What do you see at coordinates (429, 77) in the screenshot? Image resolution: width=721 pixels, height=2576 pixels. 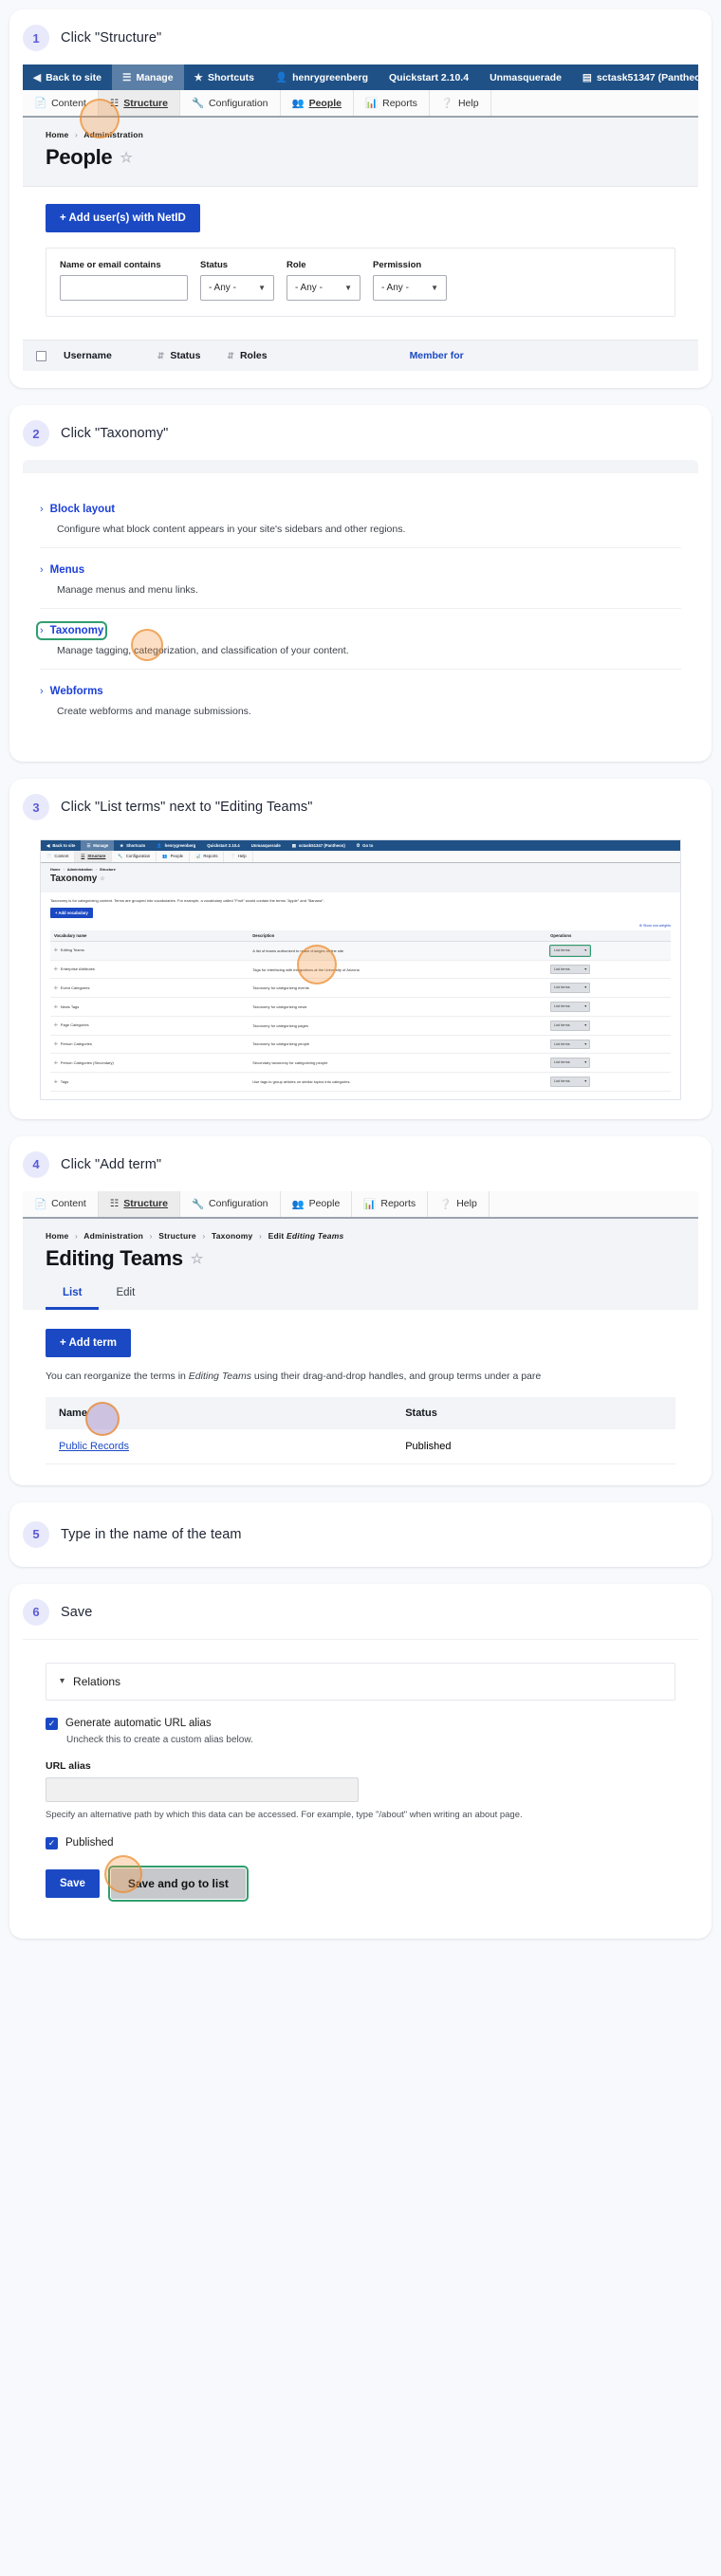 I see `toolbar-quickstart: Quickstart 2.10.4` at bounding box center [429, 77].